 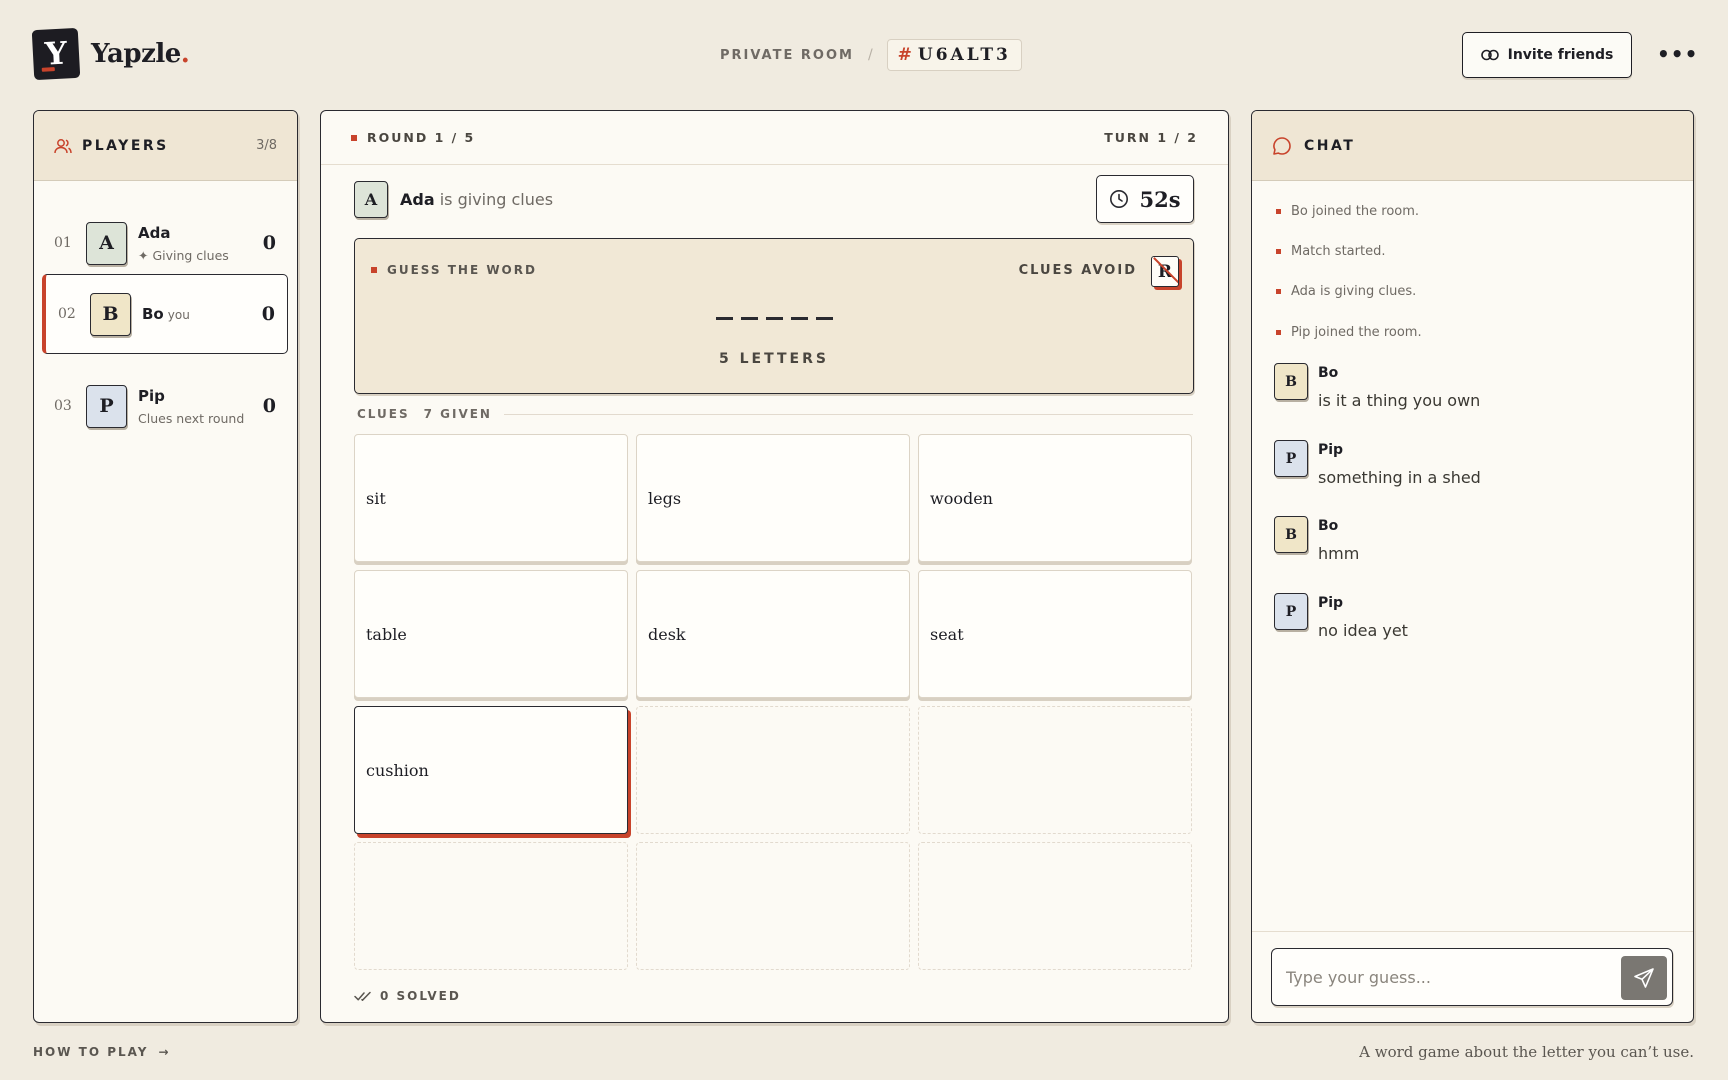 I want to click on player-name: Ada, so click(x=154, y=232).